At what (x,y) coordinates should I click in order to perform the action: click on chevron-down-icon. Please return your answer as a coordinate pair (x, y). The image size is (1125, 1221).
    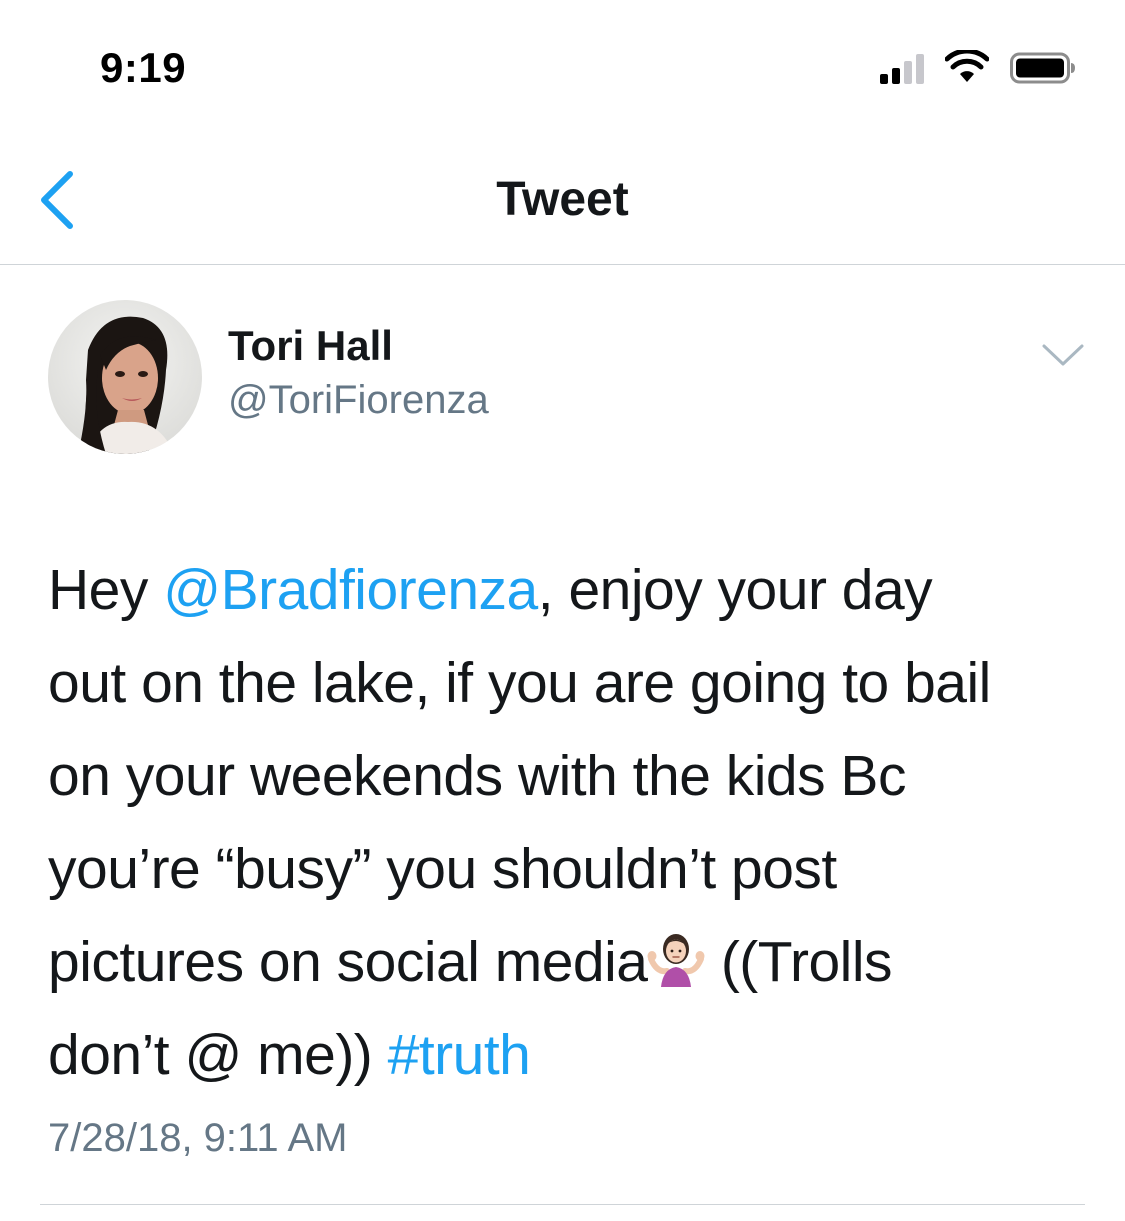
    Looking at the image, I should click on (1063, 355).